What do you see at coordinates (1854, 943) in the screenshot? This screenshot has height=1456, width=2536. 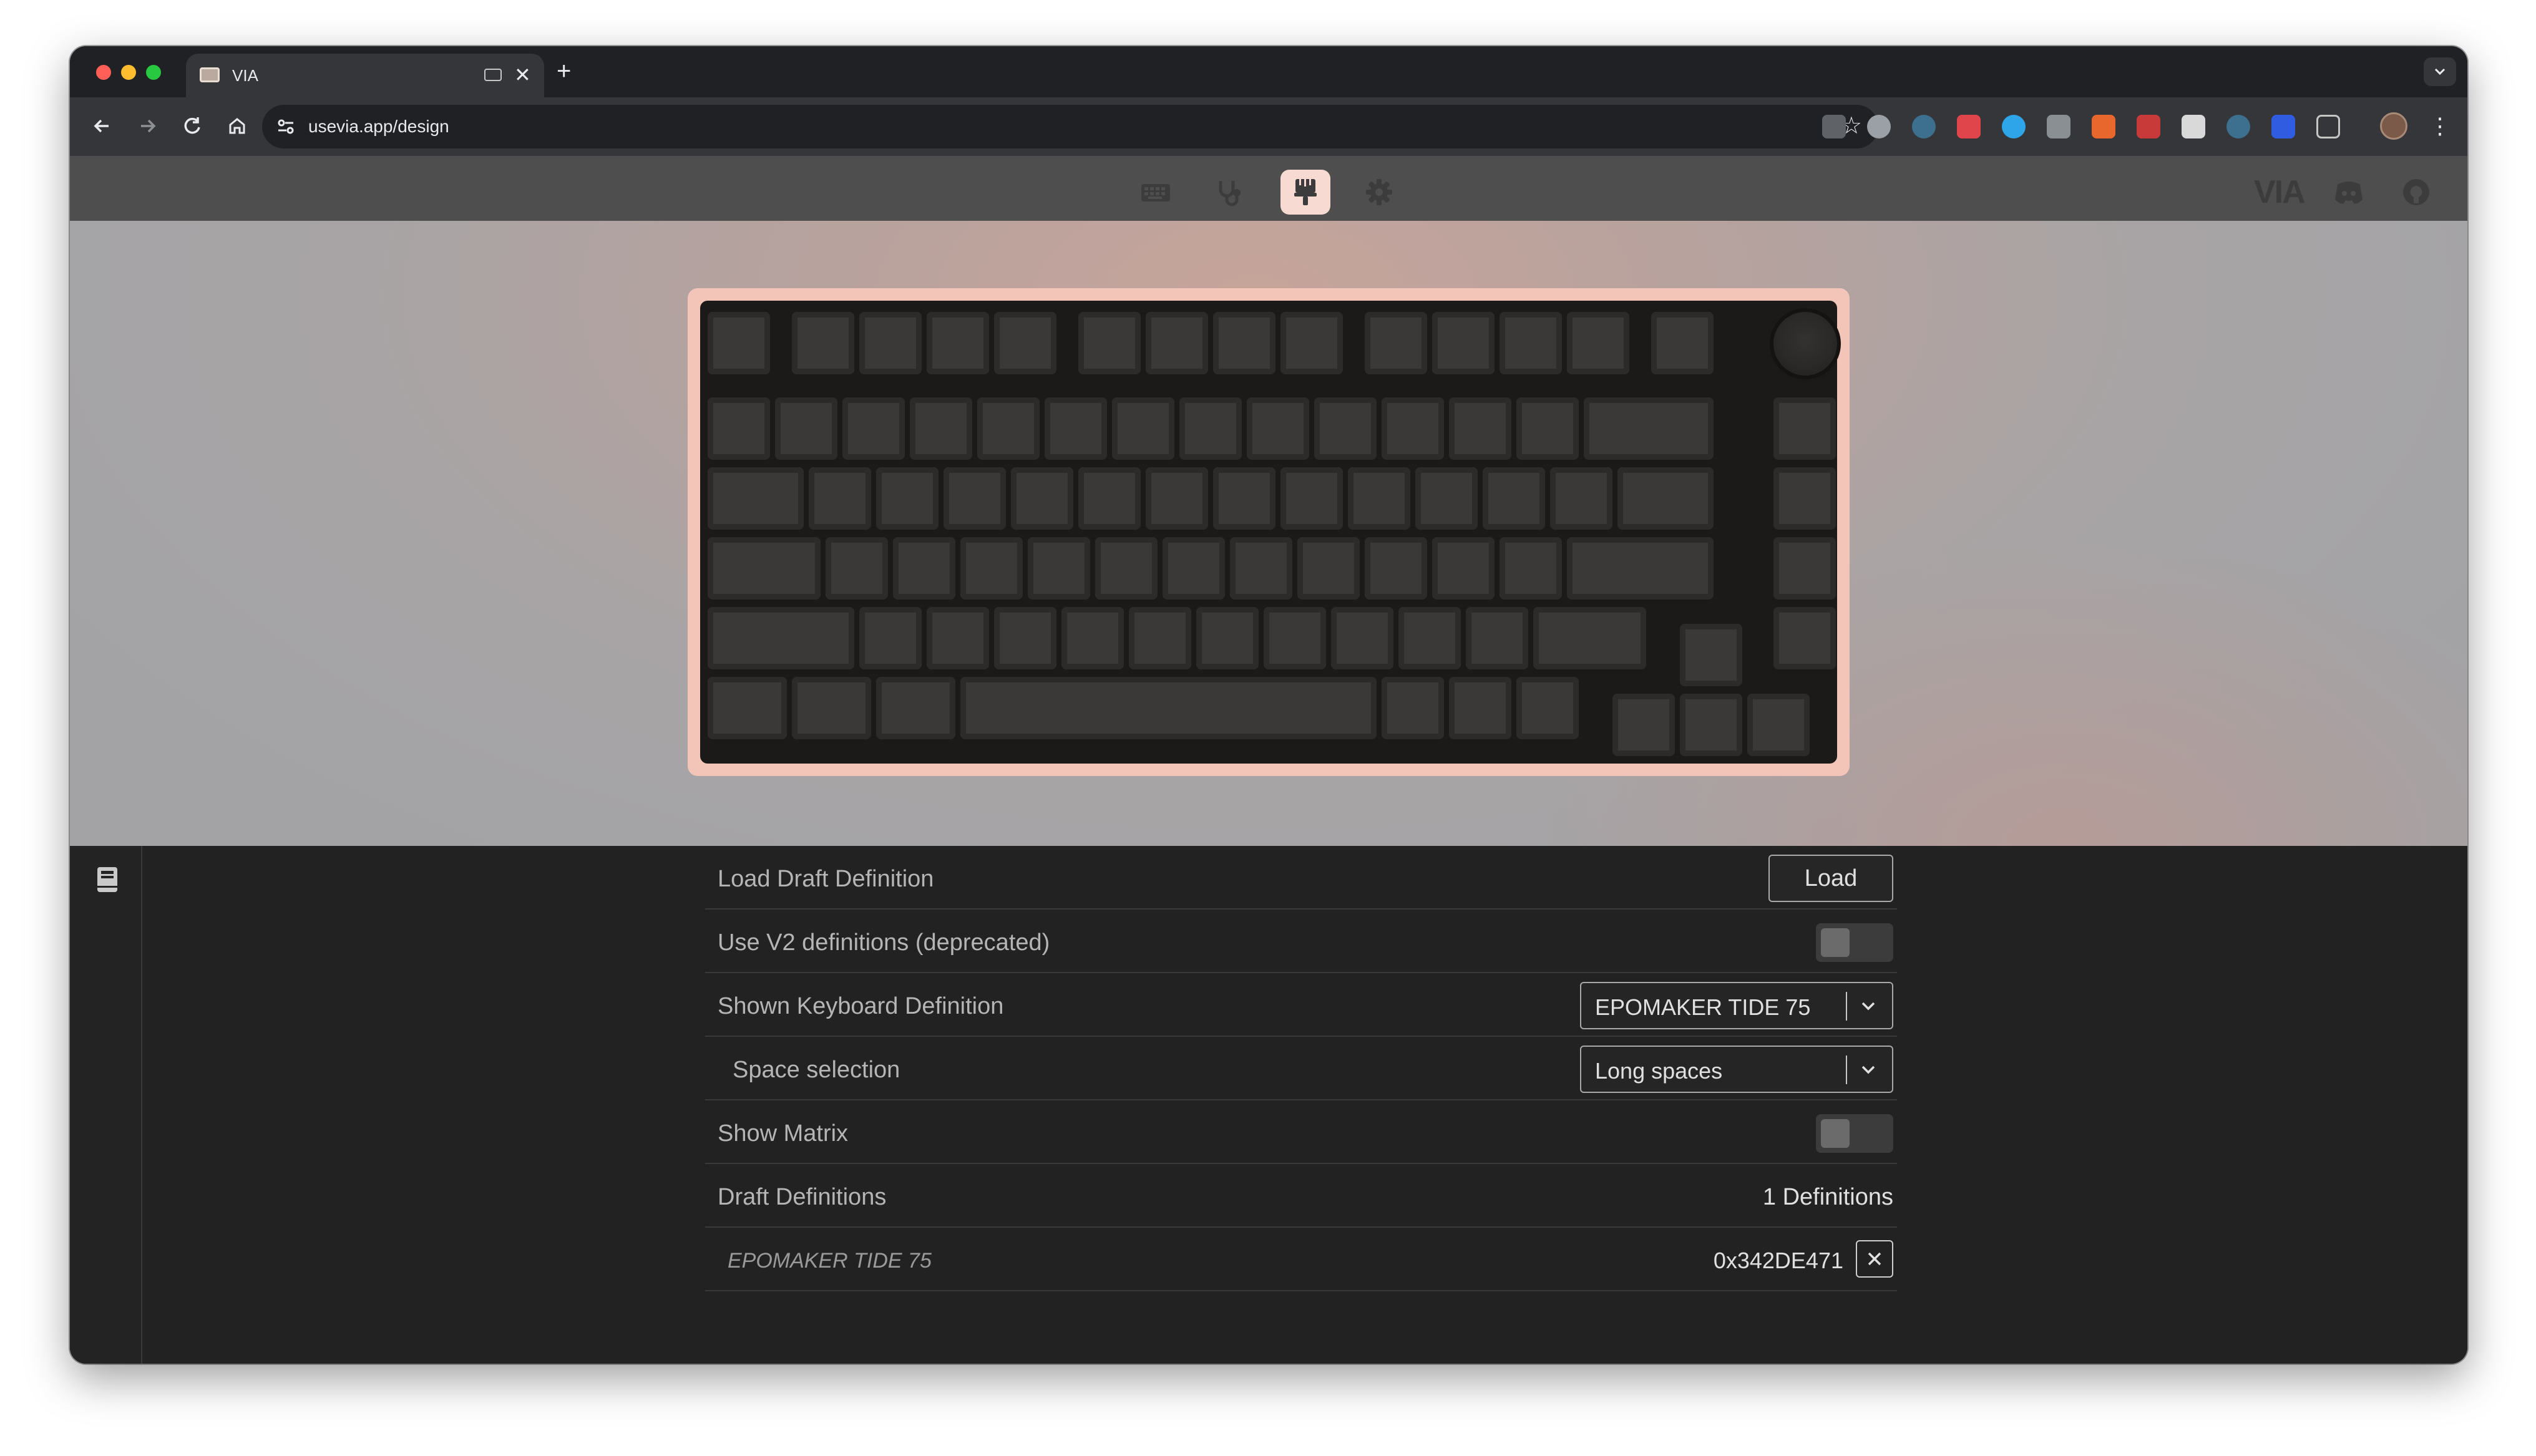 I see `use-v2-toggle` at bounding box center [1854, 943].